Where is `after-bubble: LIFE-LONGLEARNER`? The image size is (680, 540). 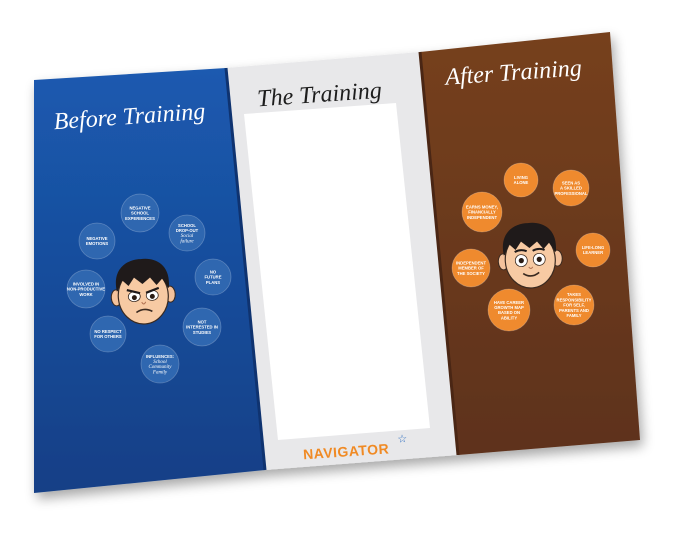
after-bubble: LIFE-LONGLEARNER is located at coordinates (593, 250).